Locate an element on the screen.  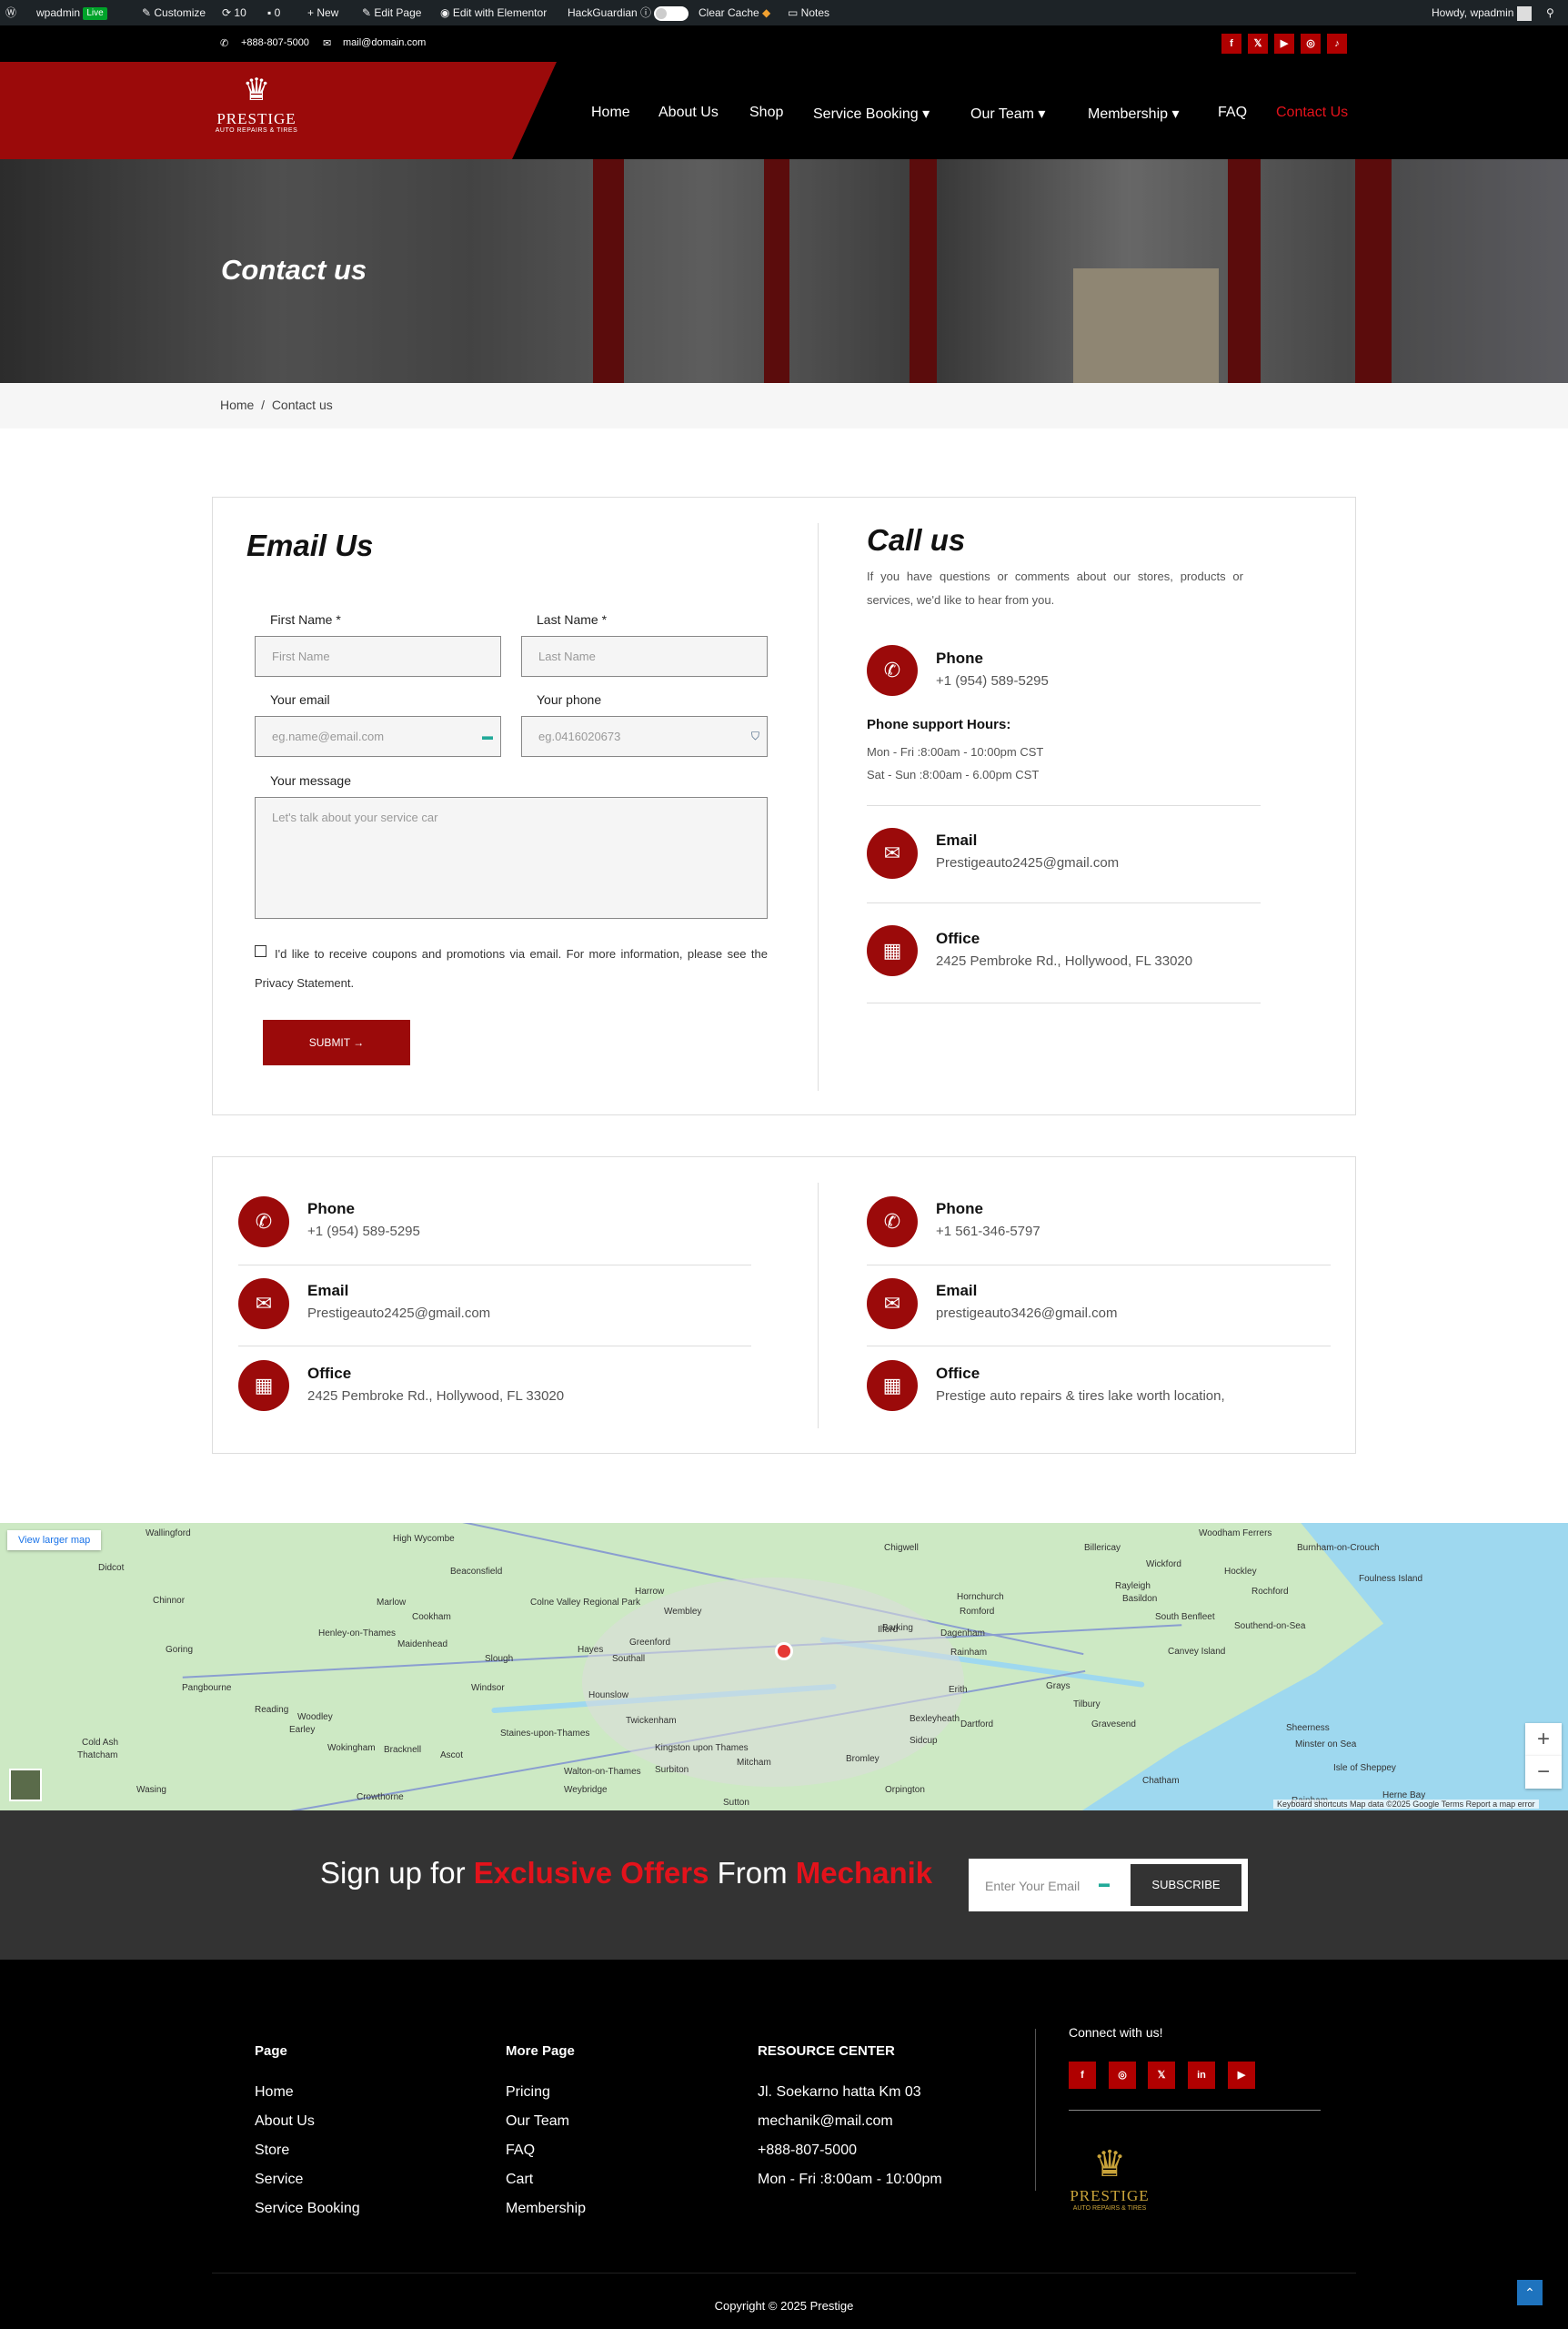
copyright: Copyright © 2025 Prestige is located at coordinates (784, 2306).